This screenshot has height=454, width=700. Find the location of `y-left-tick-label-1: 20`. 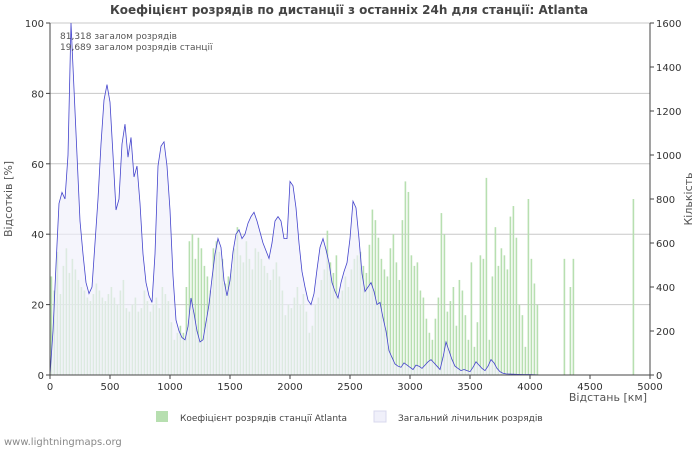

y-left-tick-label-1: 20 is located at coordinates (37, 306).